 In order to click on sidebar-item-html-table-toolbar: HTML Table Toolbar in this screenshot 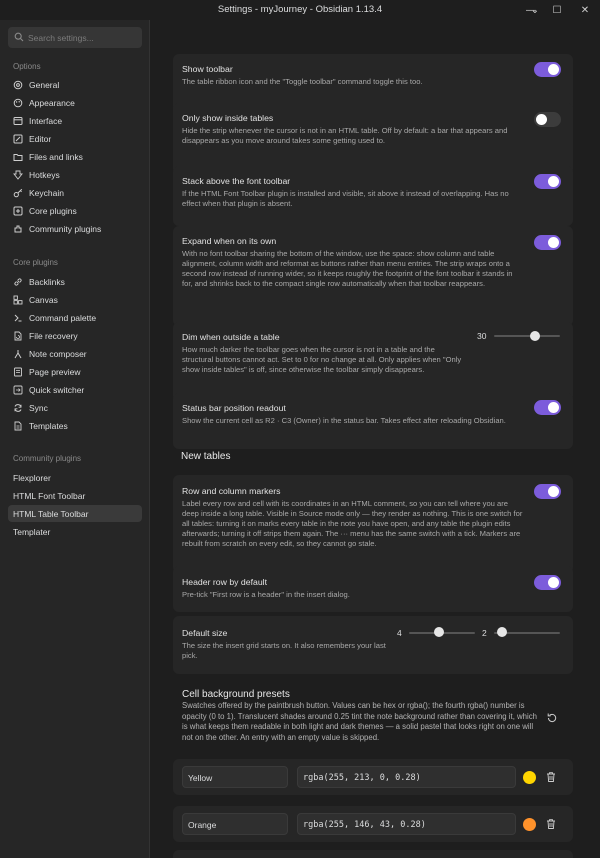, I will do `click(75, 513)`.